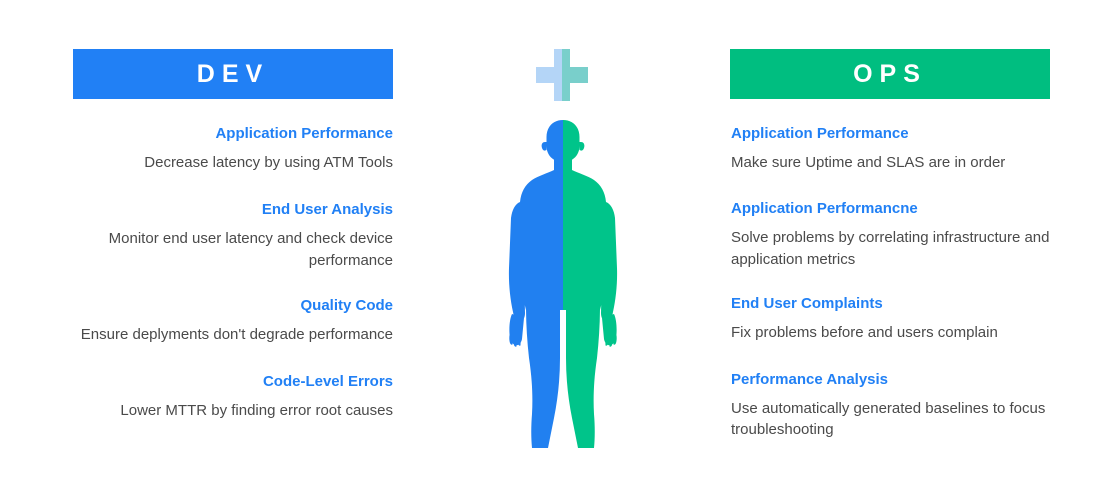 This screenshot has width=1100, height=500. I want to click on dev-entry-title: Application Performance, so click(304, 133).